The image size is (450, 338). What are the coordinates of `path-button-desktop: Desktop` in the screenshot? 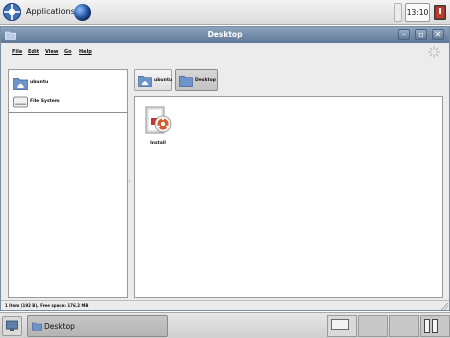 It's located at (196, 80).